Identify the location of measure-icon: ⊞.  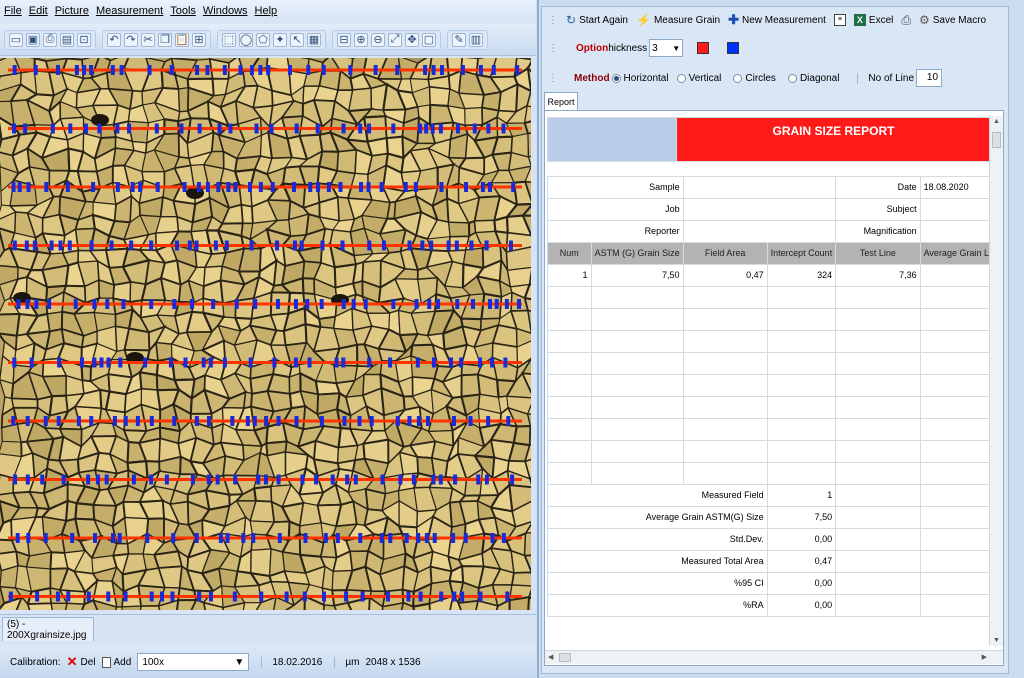
(199, 39).